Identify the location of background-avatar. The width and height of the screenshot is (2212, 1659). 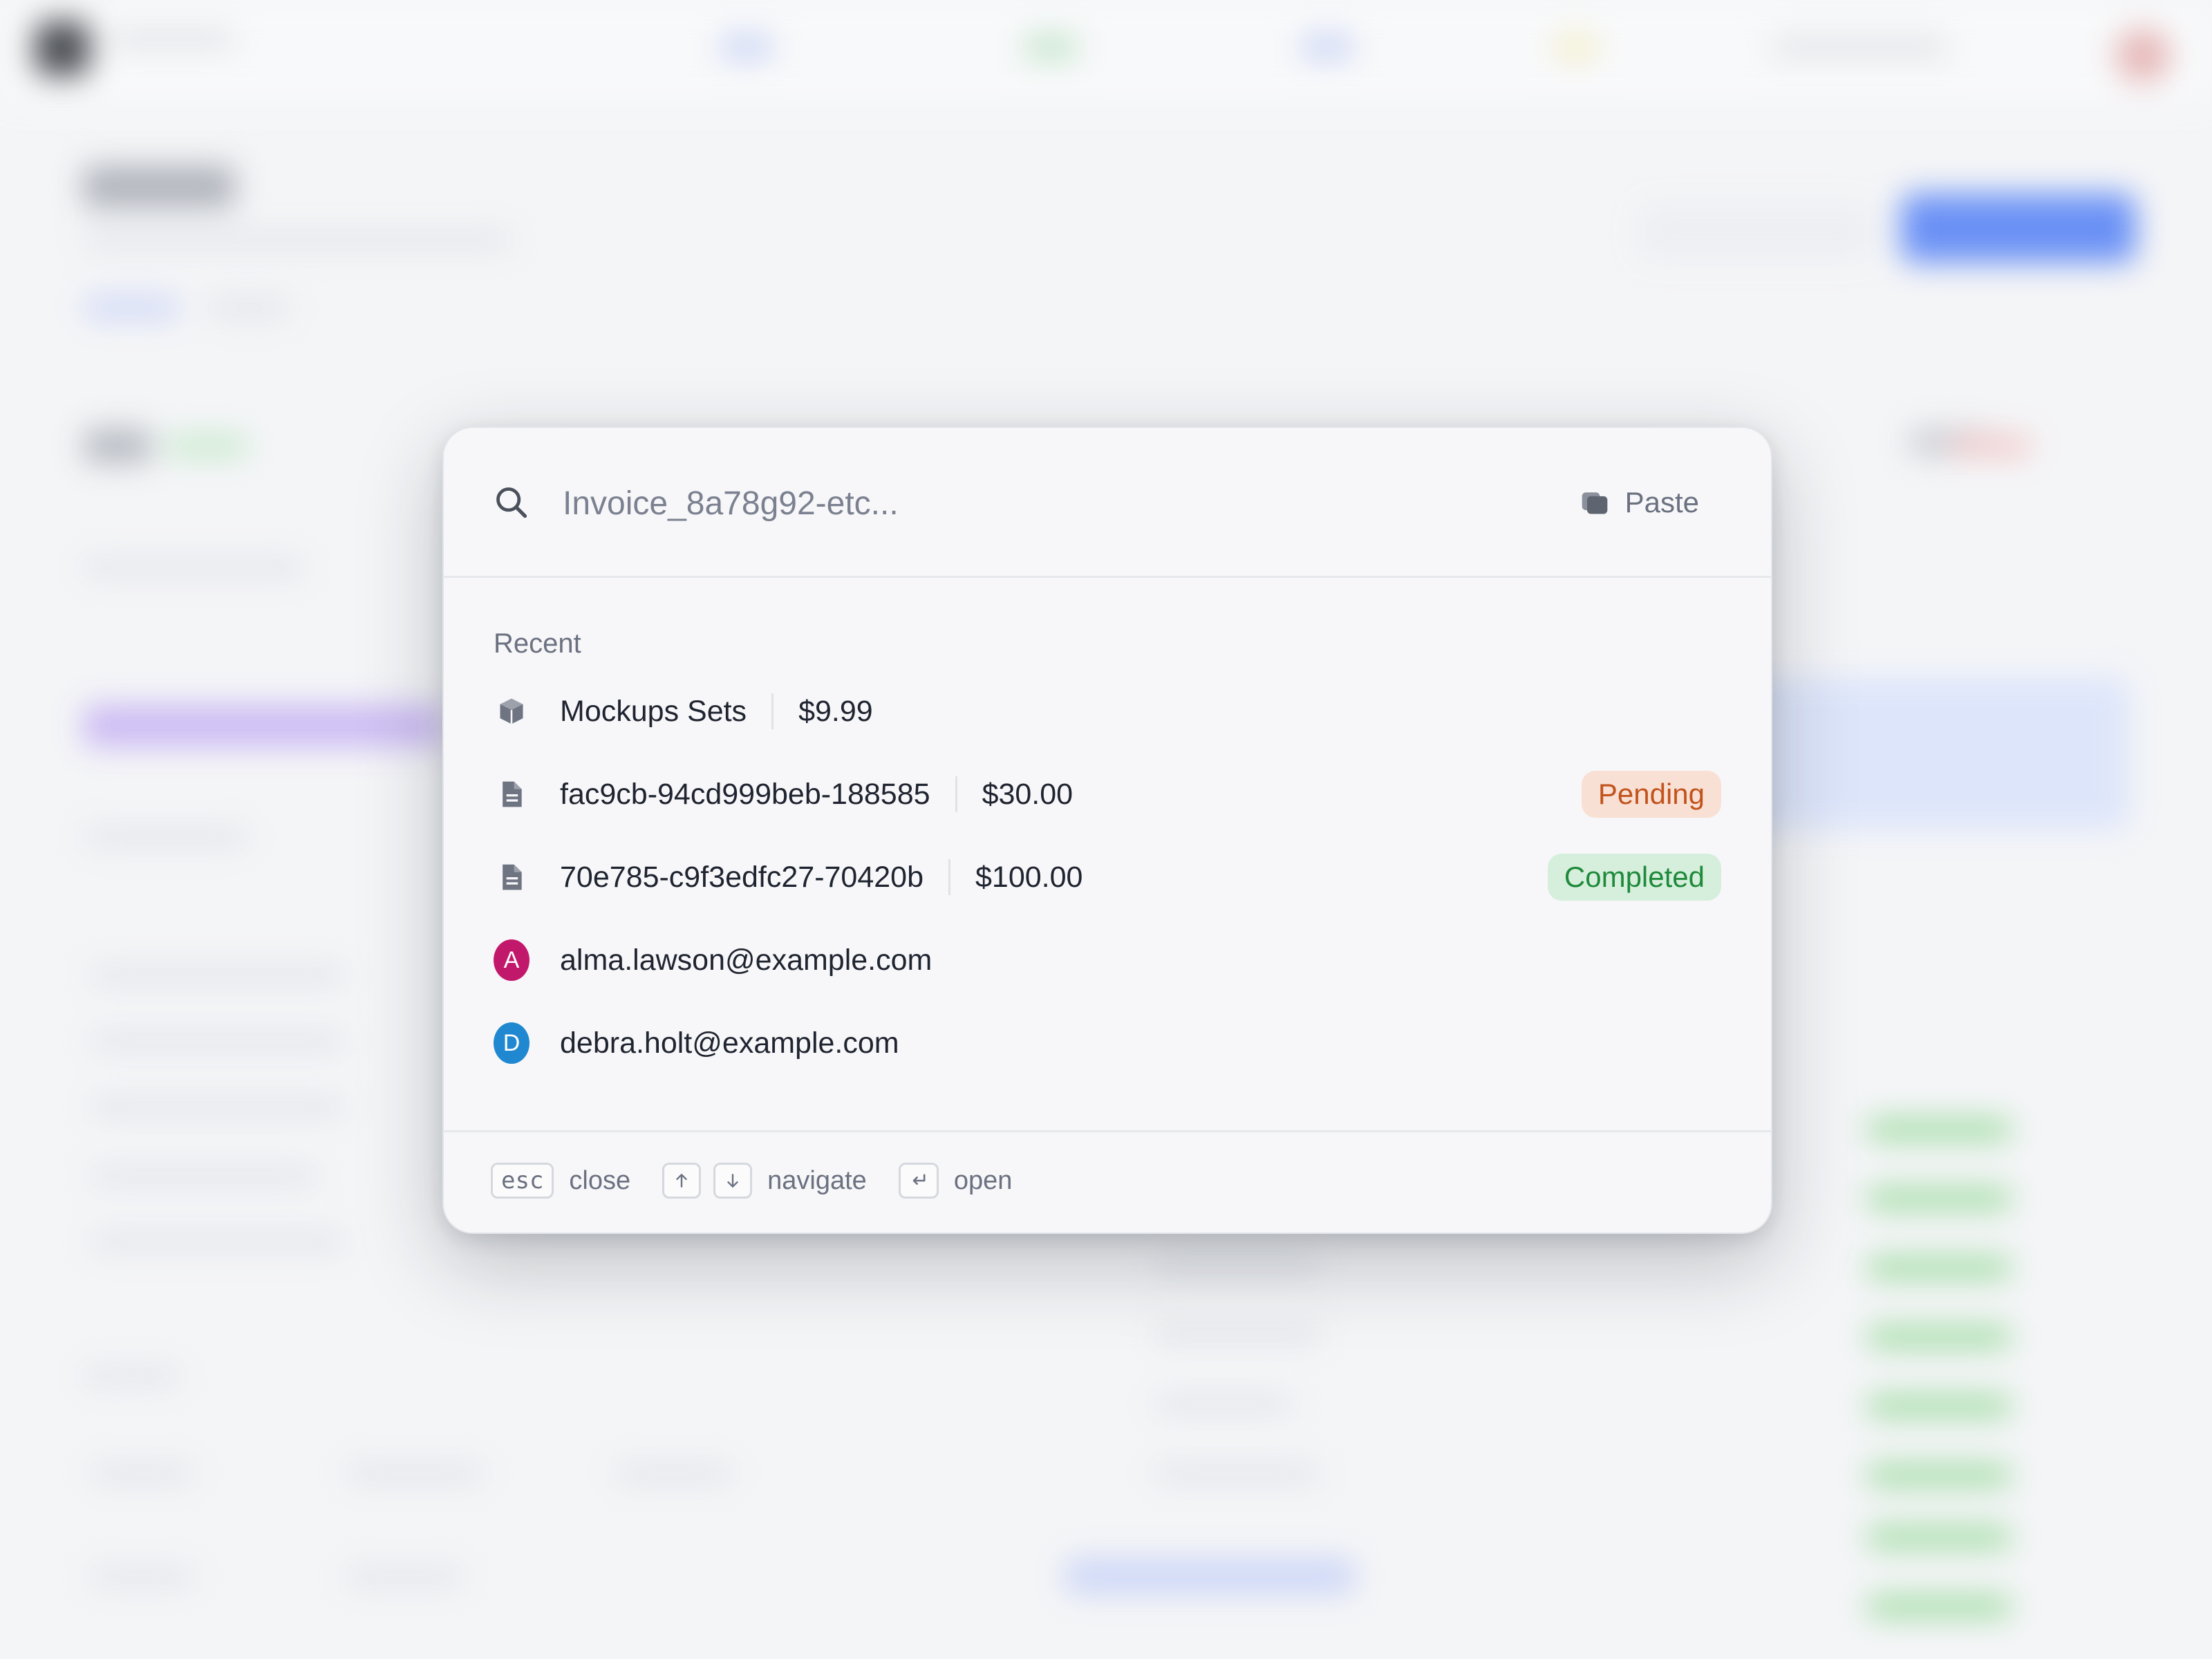
(2143, 55).